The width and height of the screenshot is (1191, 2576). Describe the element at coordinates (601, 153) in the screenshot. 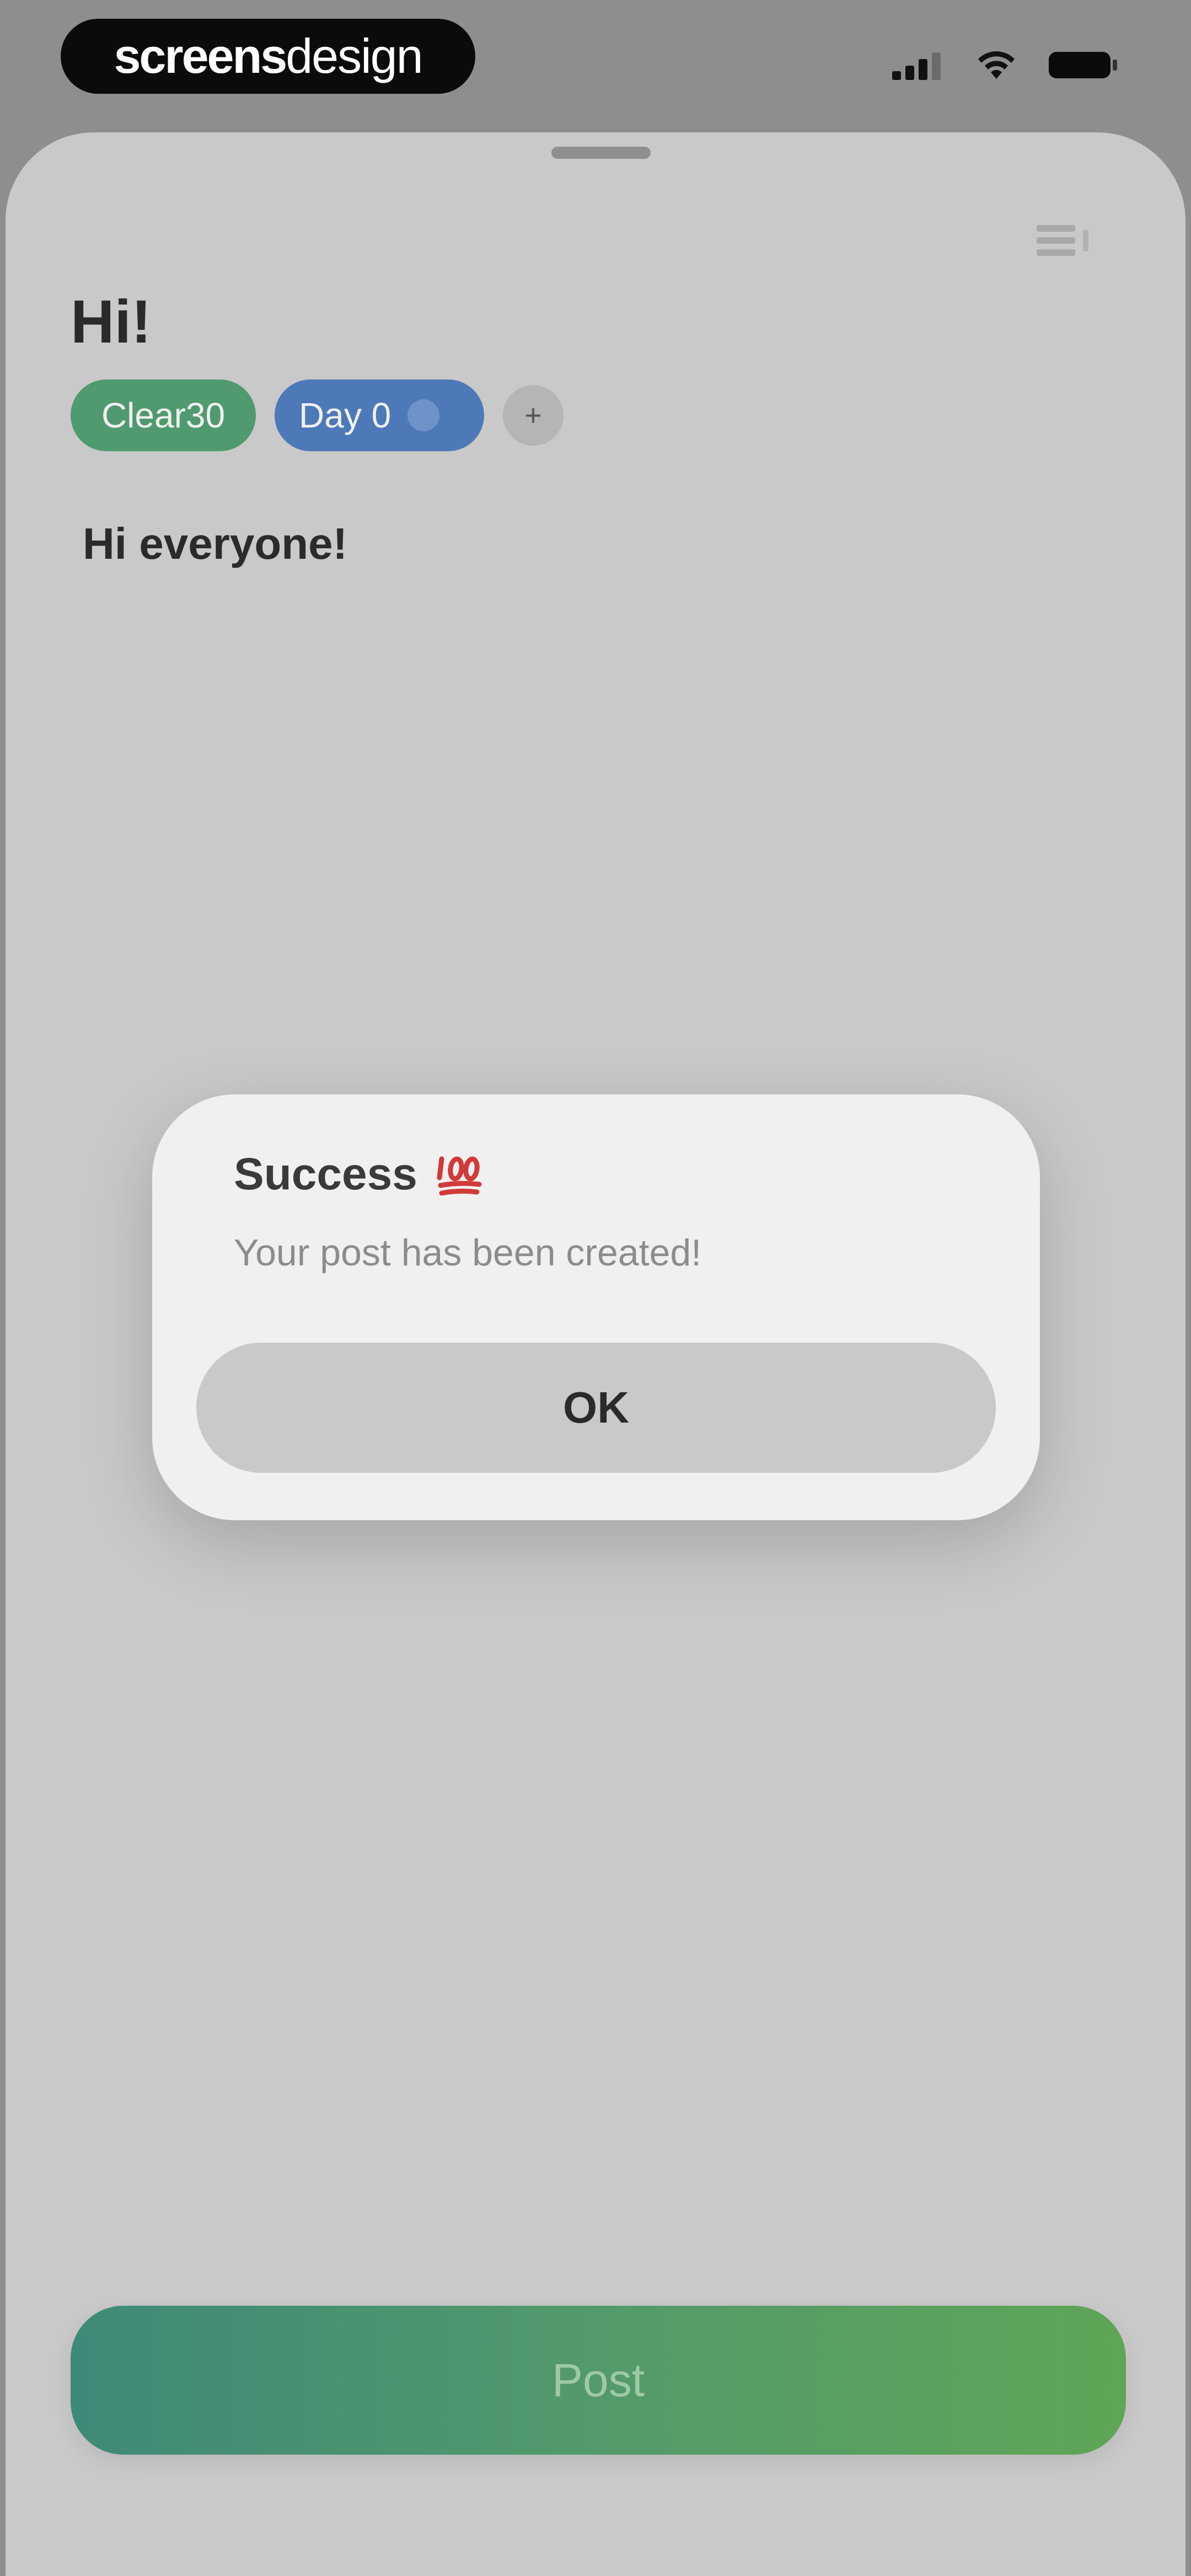

I see `sheet-grabber-handle` at that location.